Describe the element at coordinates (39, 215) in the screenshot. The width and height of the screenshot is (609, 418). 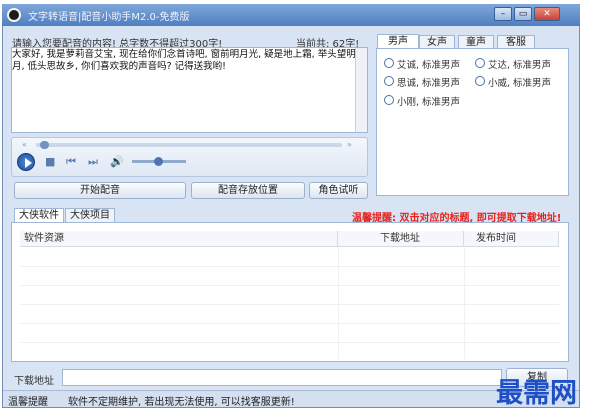
I see `tab-daxia-software: 大侠软件` at that location.